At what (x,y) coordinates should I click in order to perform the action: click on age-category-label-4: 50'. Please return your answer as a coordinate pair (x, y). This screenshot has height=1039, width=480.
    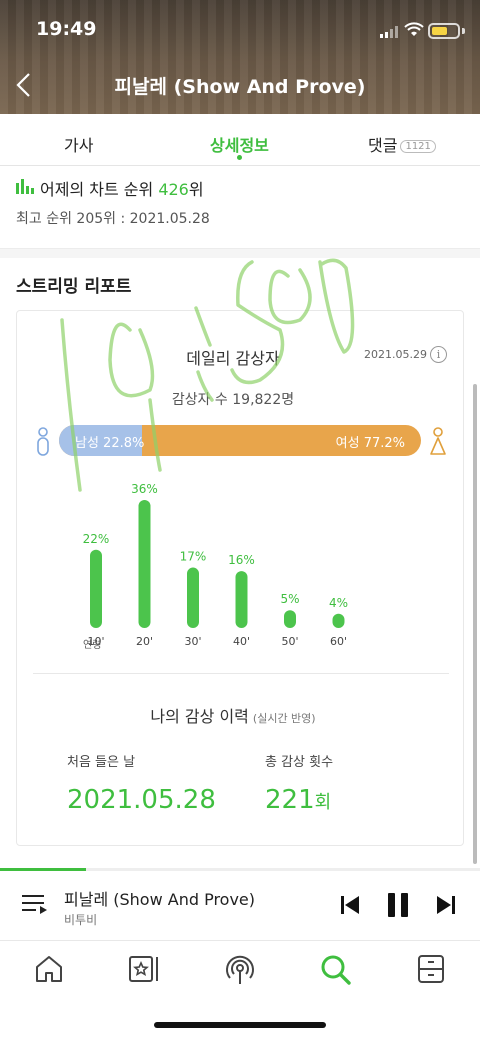
    Looking at the image, I should click on (289, 641).